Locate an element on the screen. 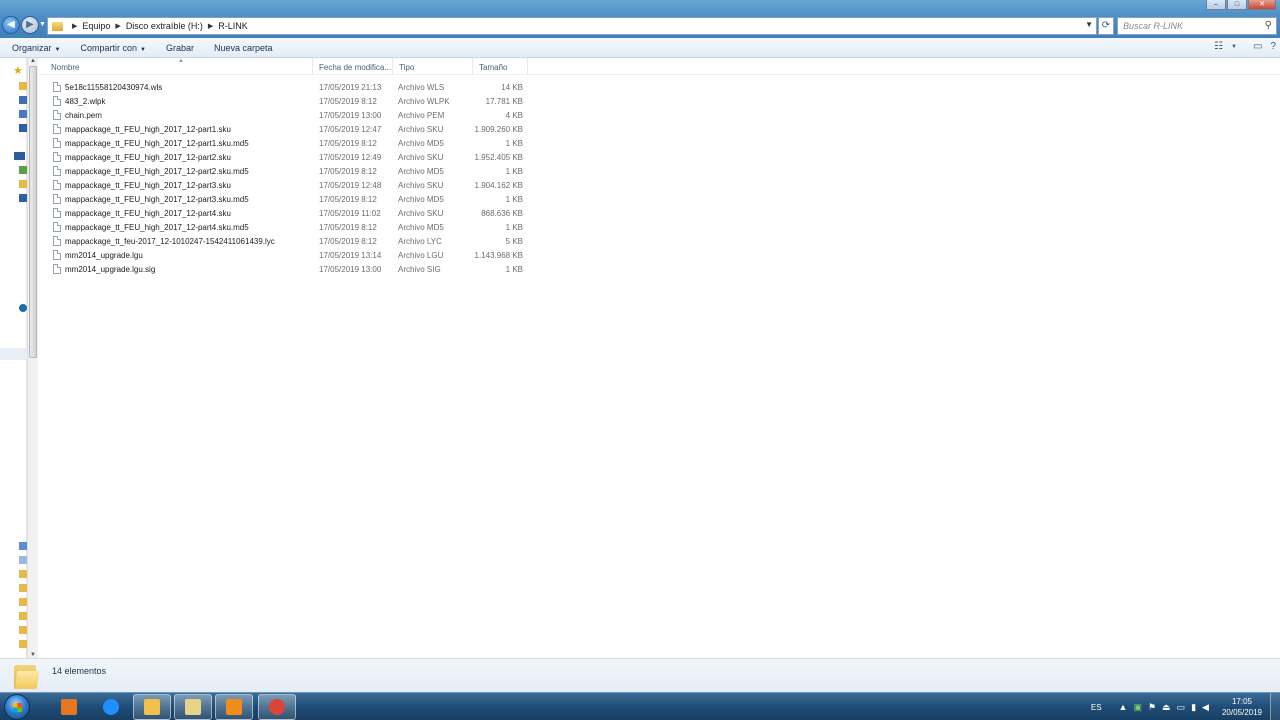 The width and height of the screenshot is (1280, 720). show-desktop-button is located at coordinates (1275, 706).